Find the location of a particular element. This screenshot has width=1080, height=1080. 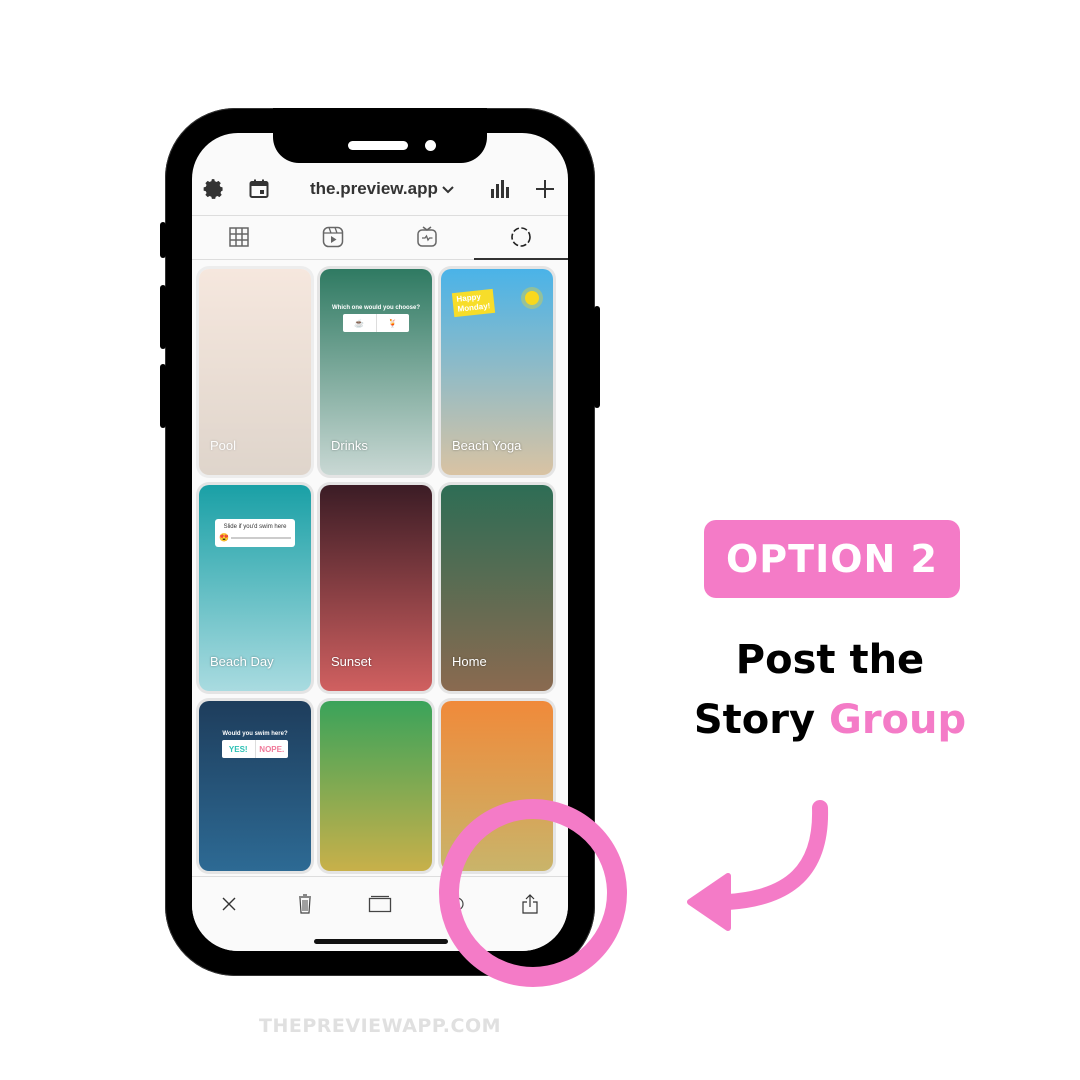

headline-line-2: Story Group is located at coordinates (830, 720).